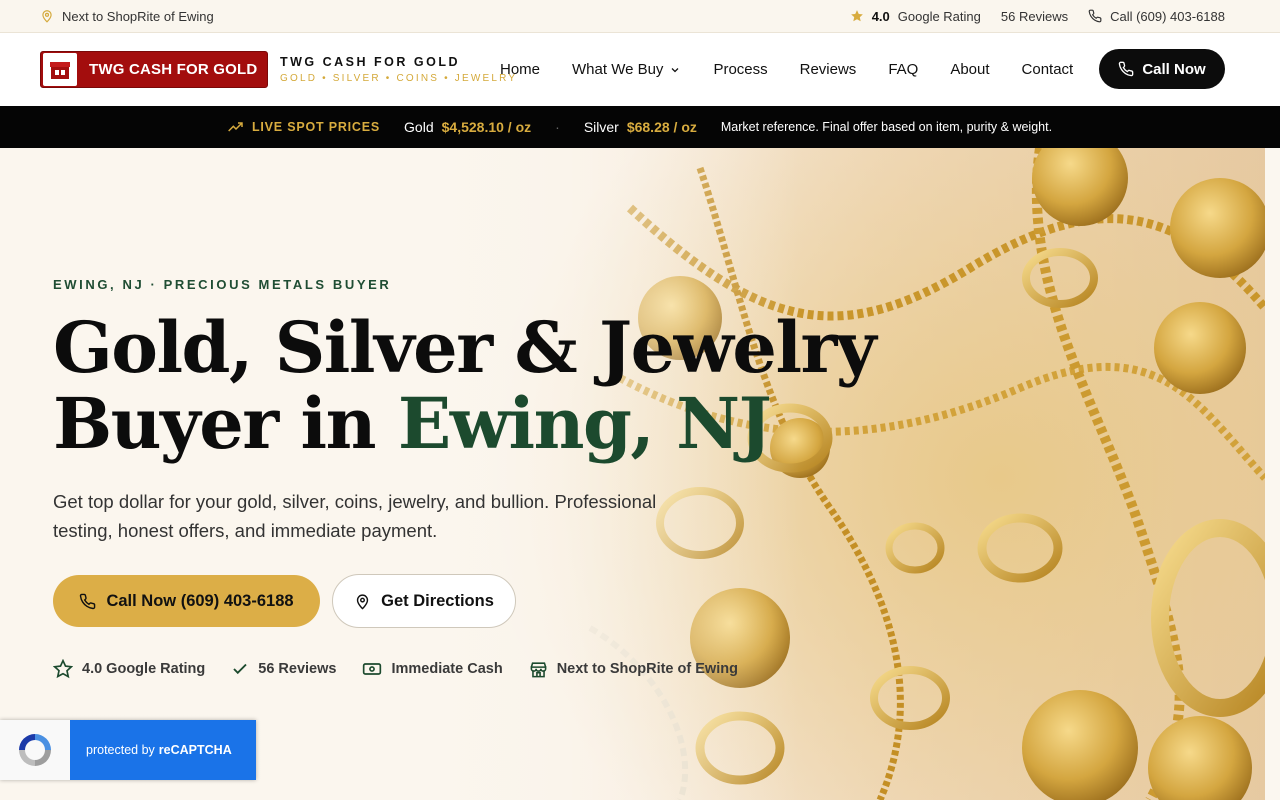 This screenshot has width=1280, height=800. What do you see at coordinates (856, 16) in the screenshot?
I see `star-icon` at bounding box center [856, 16].